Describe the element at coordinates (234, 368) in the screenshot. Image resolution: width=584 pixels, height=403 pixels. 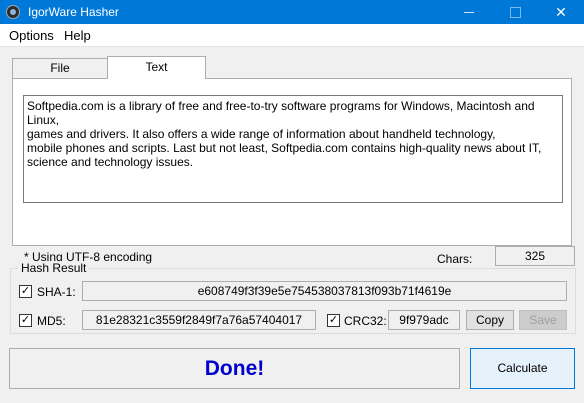
I see `status-message: Done!` at that location.